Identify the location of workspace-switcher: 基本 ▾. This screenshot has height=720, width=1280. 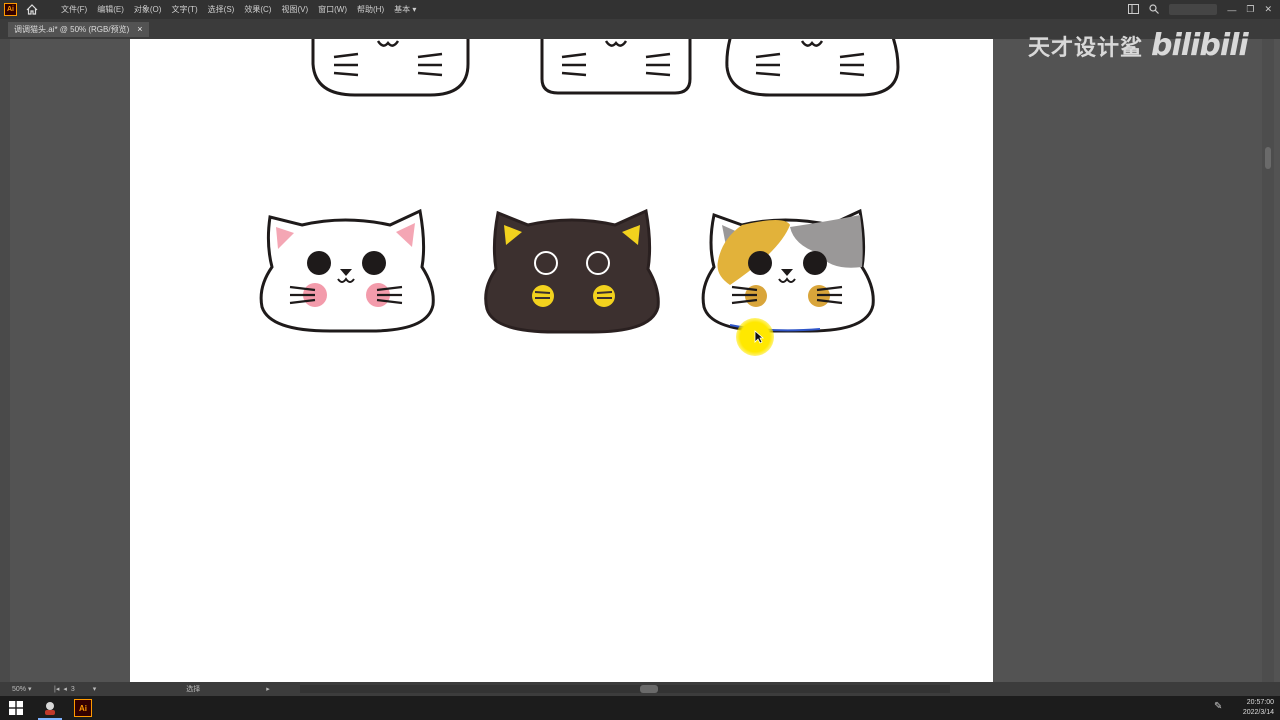
(405, 9).